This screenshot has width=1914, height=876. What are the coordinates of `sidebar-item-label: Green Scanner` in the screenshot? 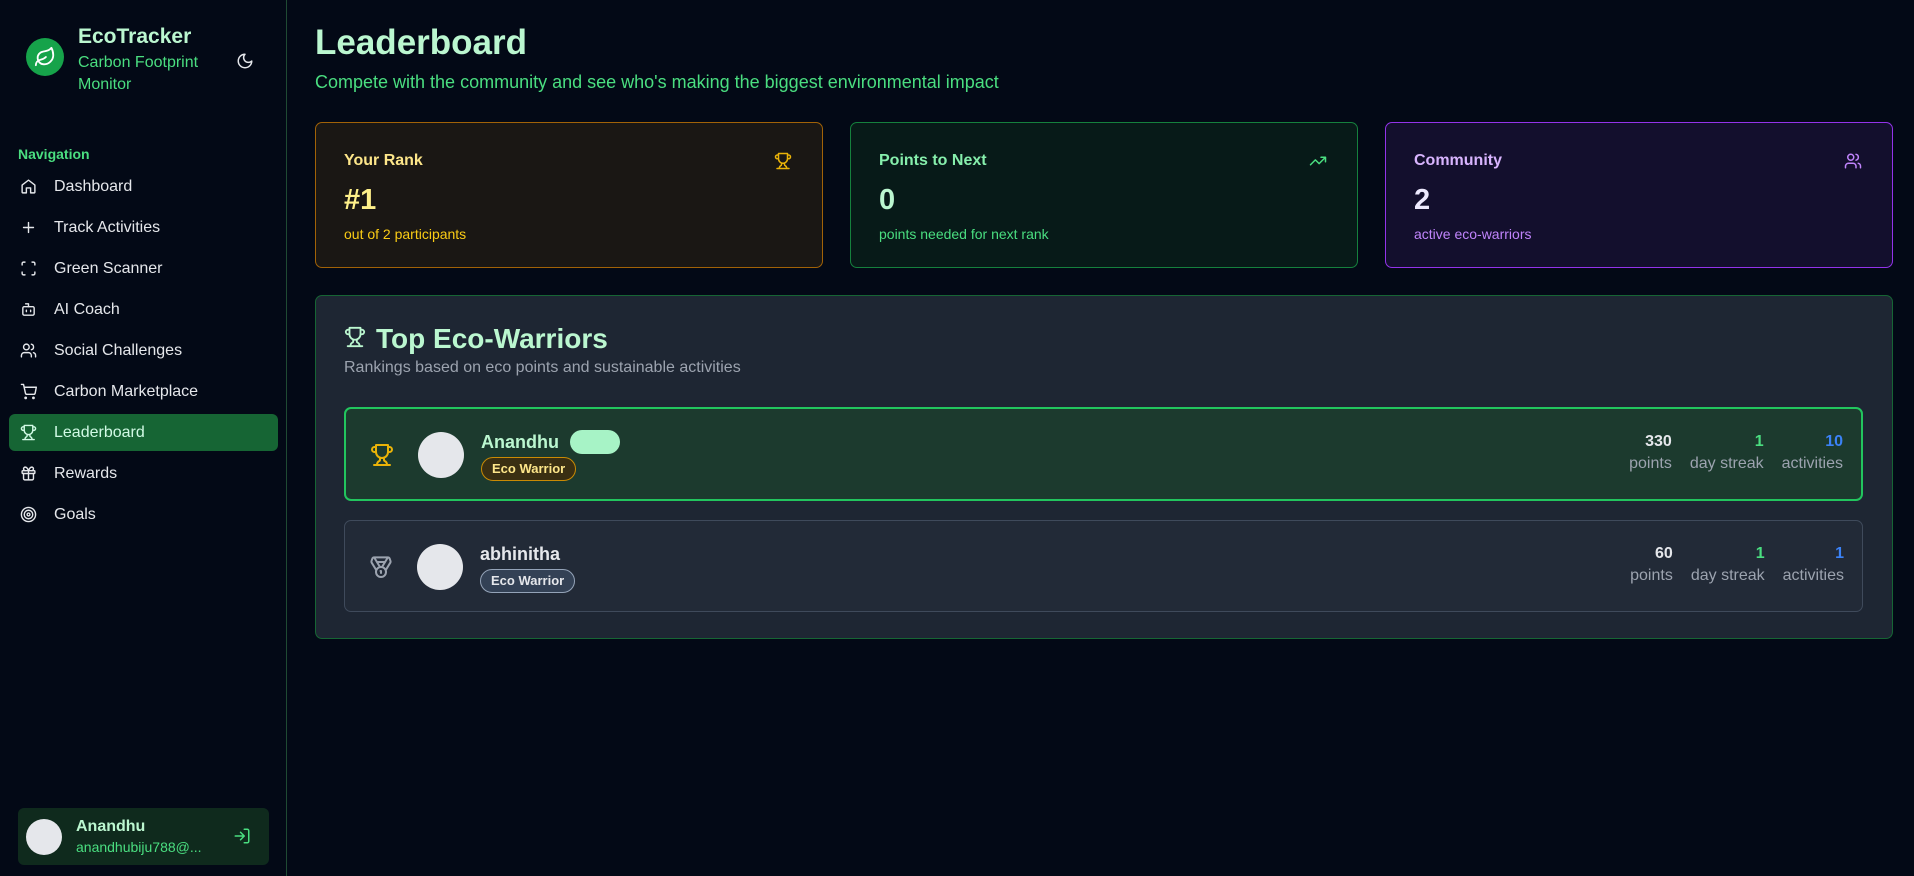 It's located at (108, 268).